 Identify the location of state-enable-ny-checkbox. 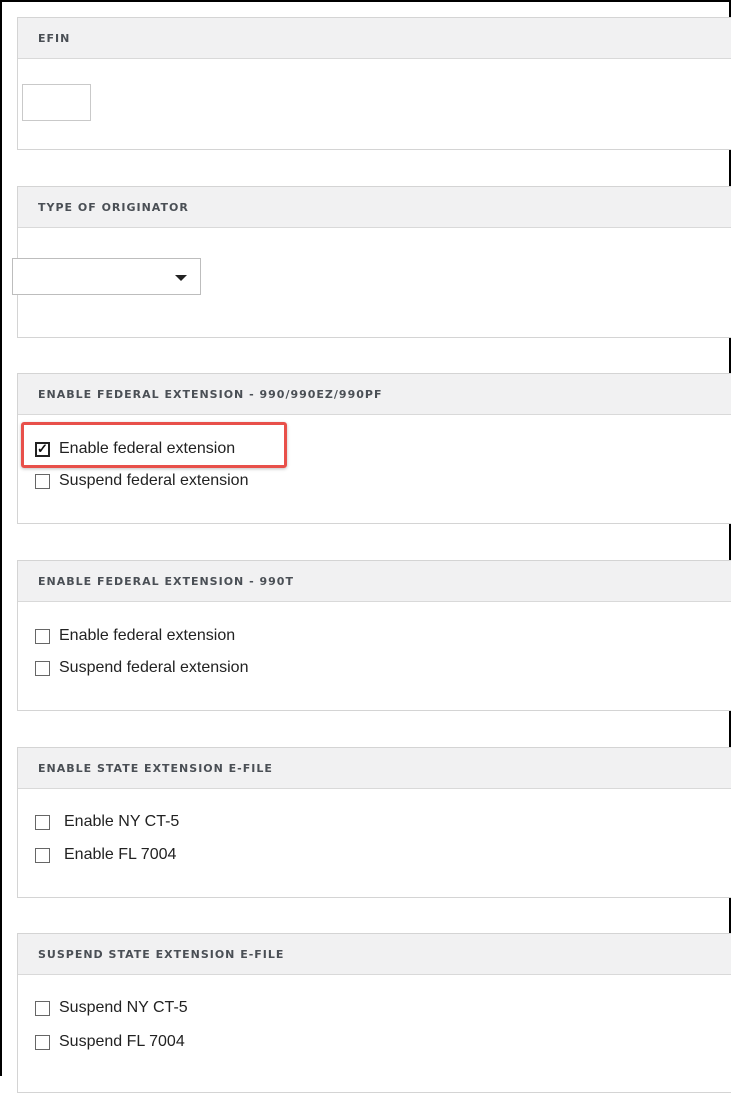
(42, 822).